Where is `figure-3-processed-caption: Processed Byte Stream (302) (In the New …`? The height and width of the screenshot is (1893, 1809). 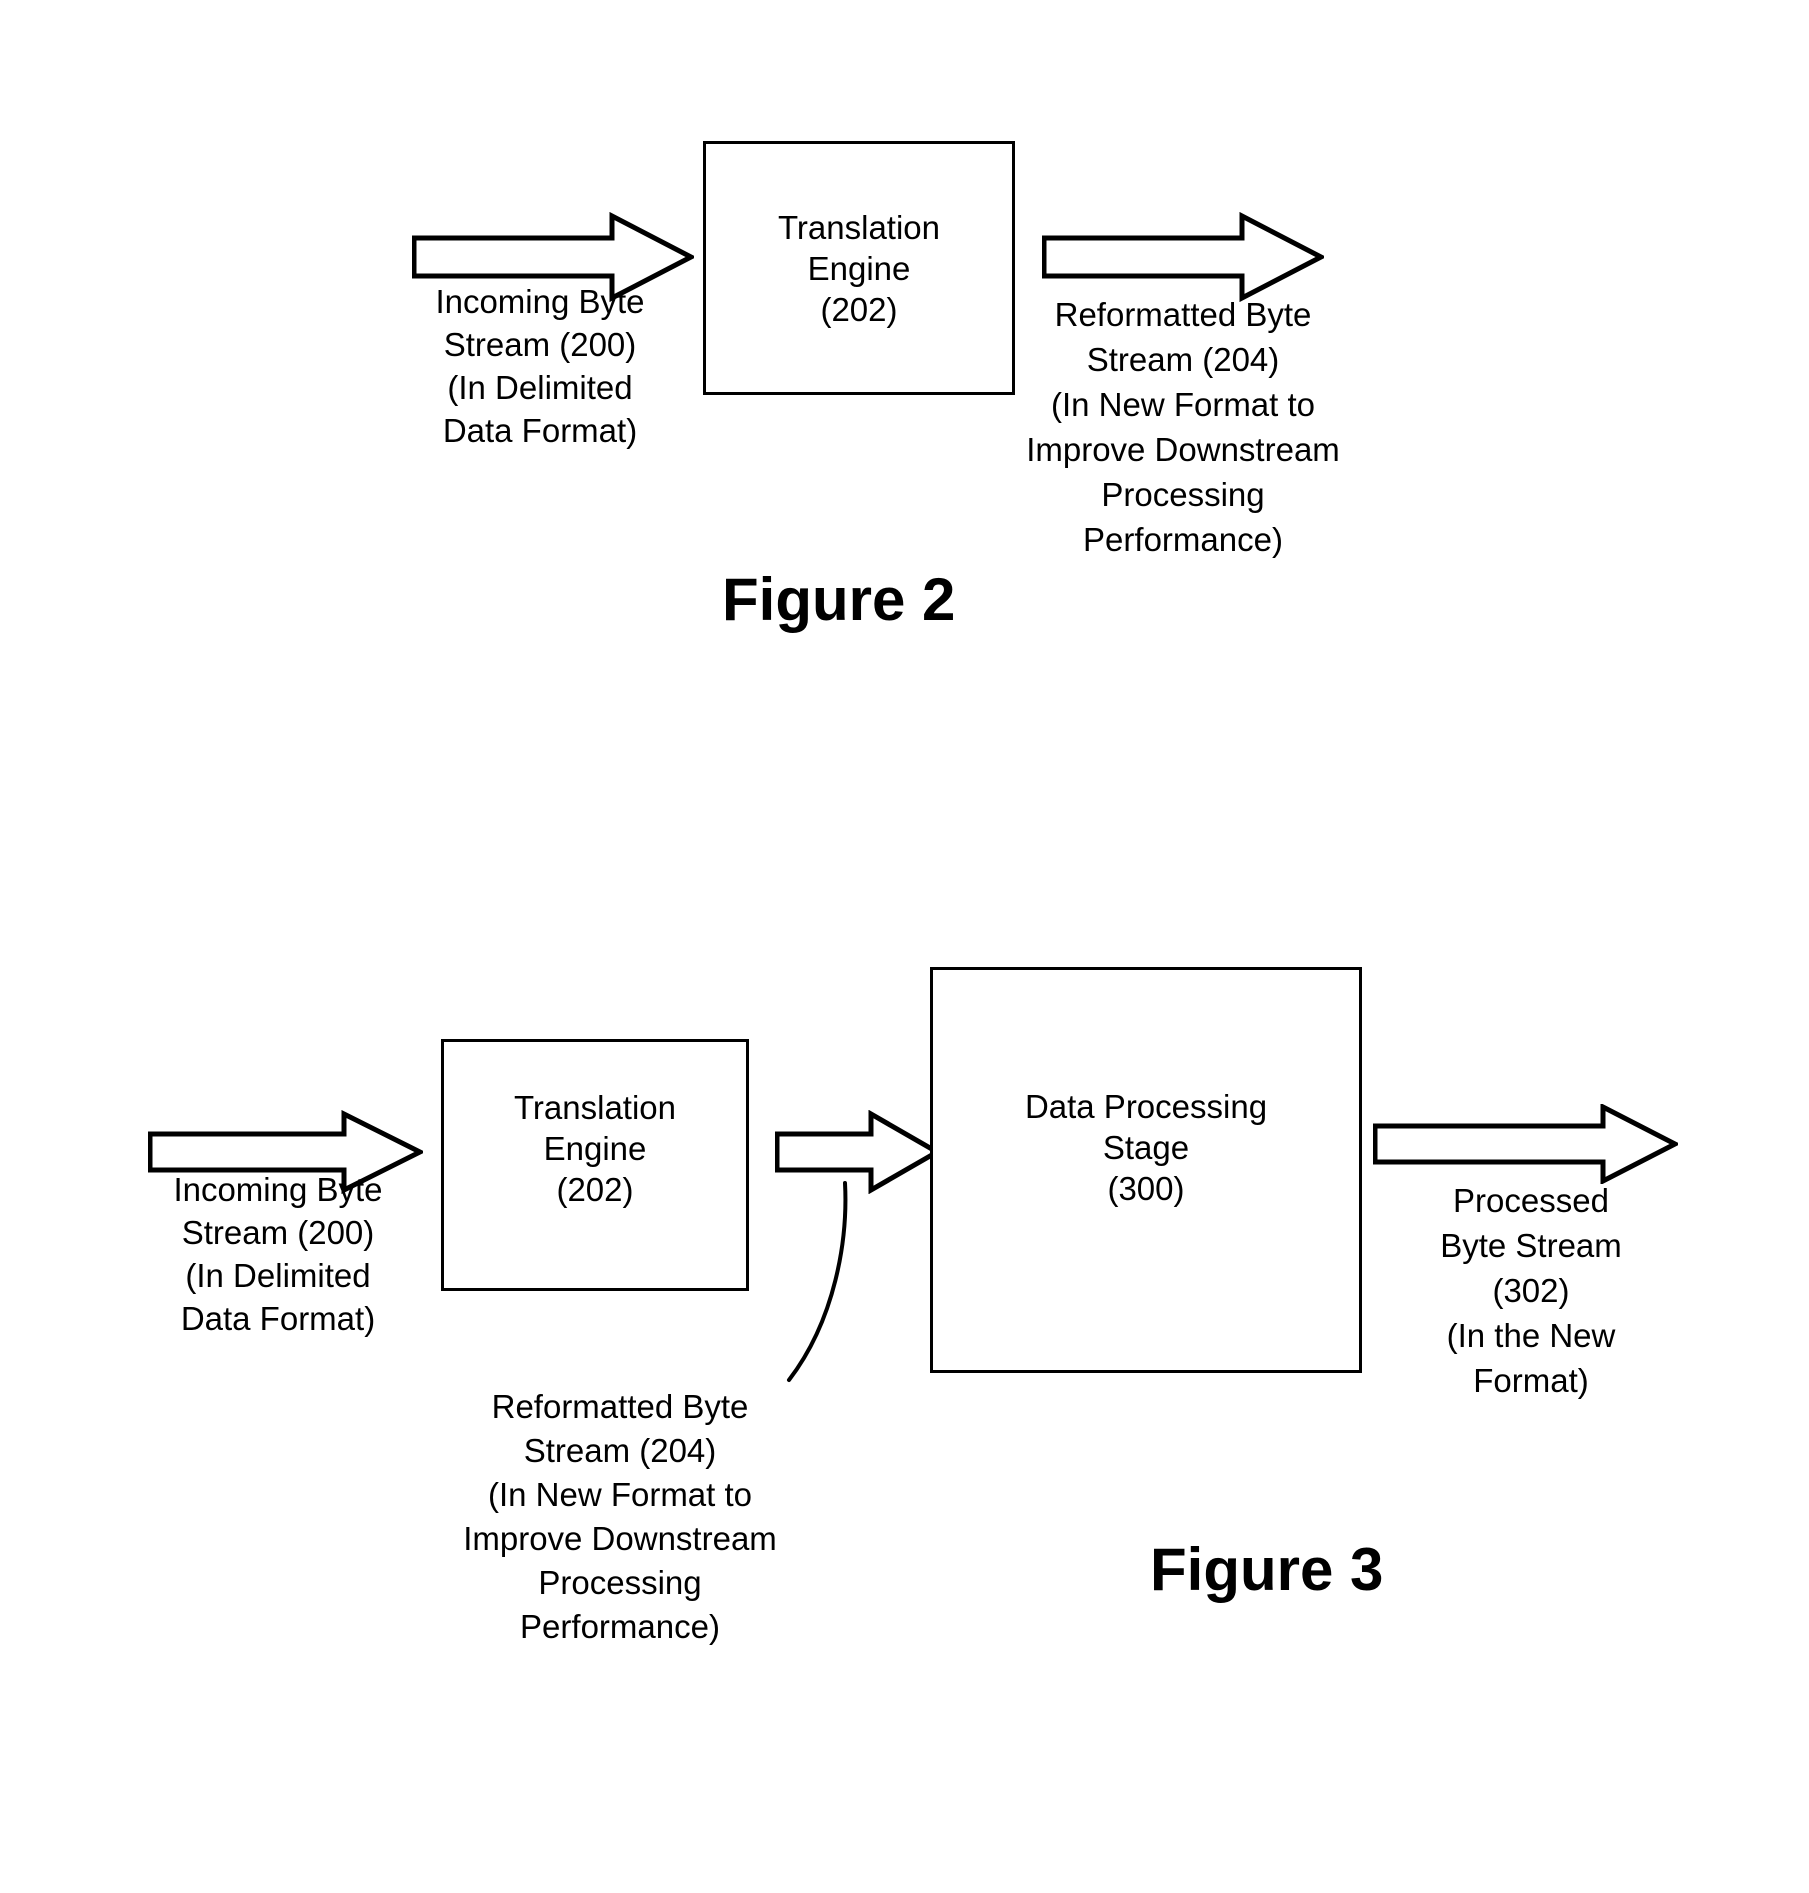
figure-3-processed-caption: Processed Byte Stream (302) (In the New … is located at coordinates (1531, 1290).